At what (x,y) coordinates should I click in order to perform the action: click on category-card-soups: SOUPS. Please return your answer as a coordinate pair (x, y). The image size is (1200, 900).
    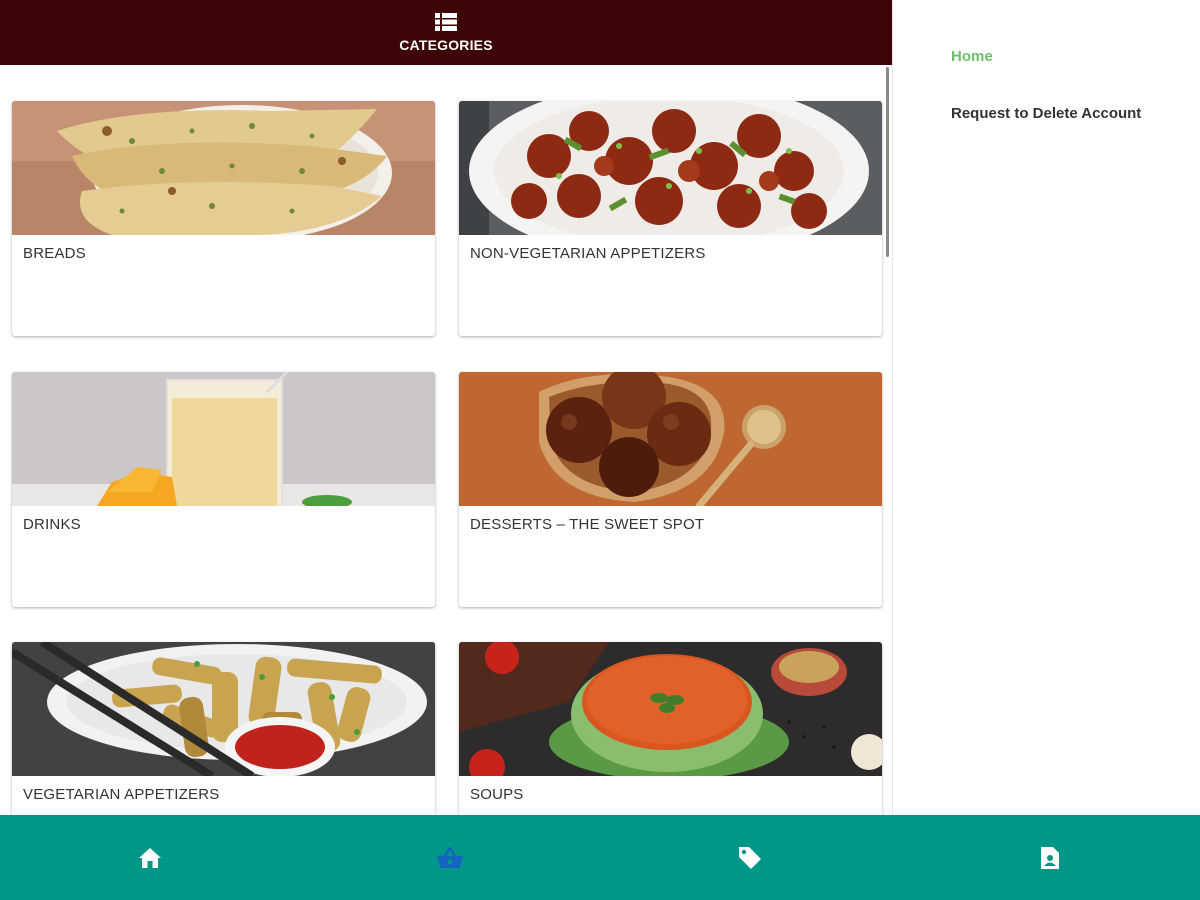
    Looking at the image, I should click on (670, 728).